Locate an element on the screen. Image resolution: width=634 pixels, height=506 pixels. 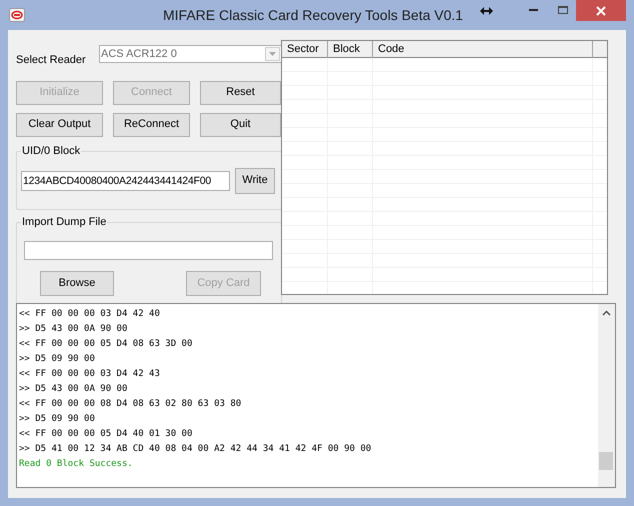
scroll-up-icon is located at coordinates (606, 313).